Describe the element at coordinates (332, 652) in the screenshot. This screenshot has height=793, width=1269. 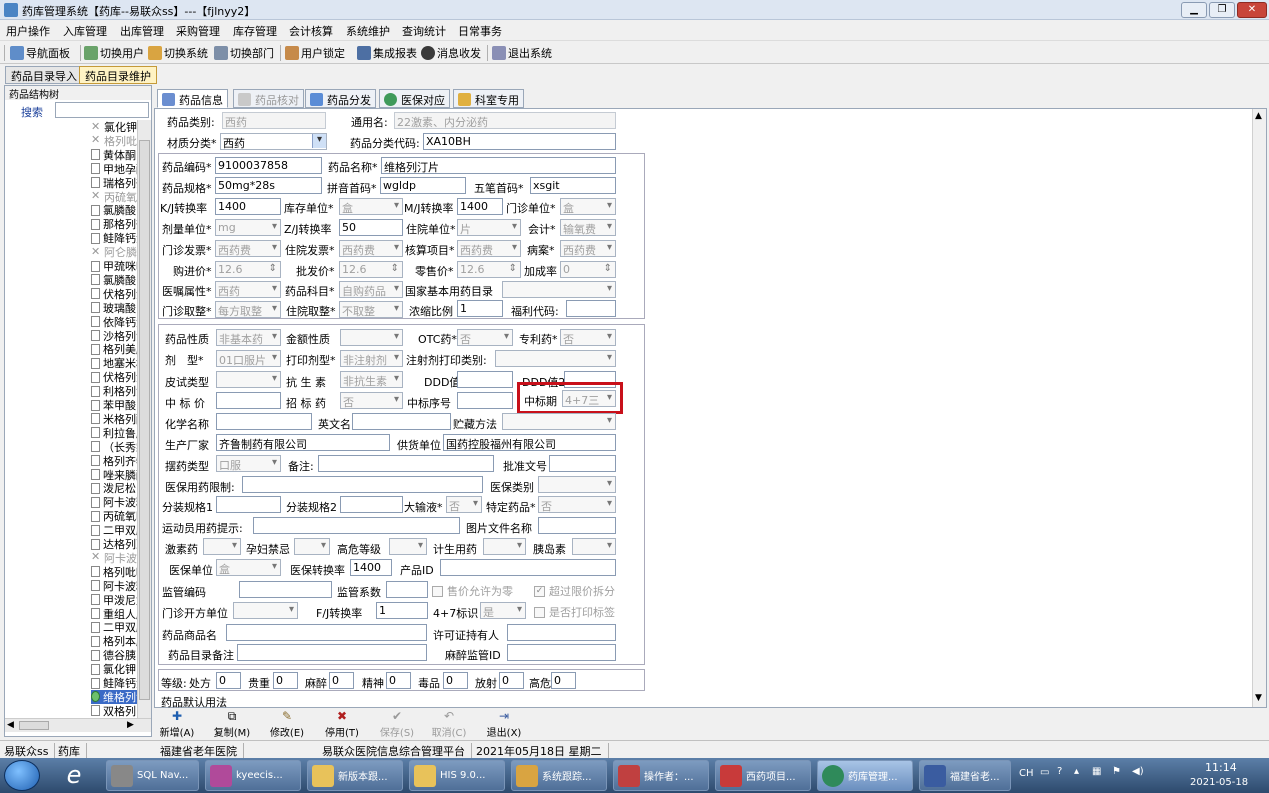
I see `catnote-field` at that location.